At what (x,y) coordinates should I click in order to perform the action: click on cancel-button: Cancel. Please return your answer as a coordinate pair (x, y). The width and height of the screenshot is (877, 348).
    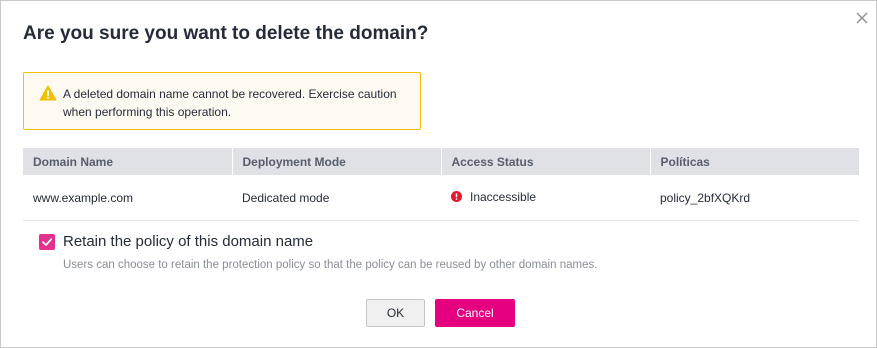
    Looking at the image, I should click on (475, 313).